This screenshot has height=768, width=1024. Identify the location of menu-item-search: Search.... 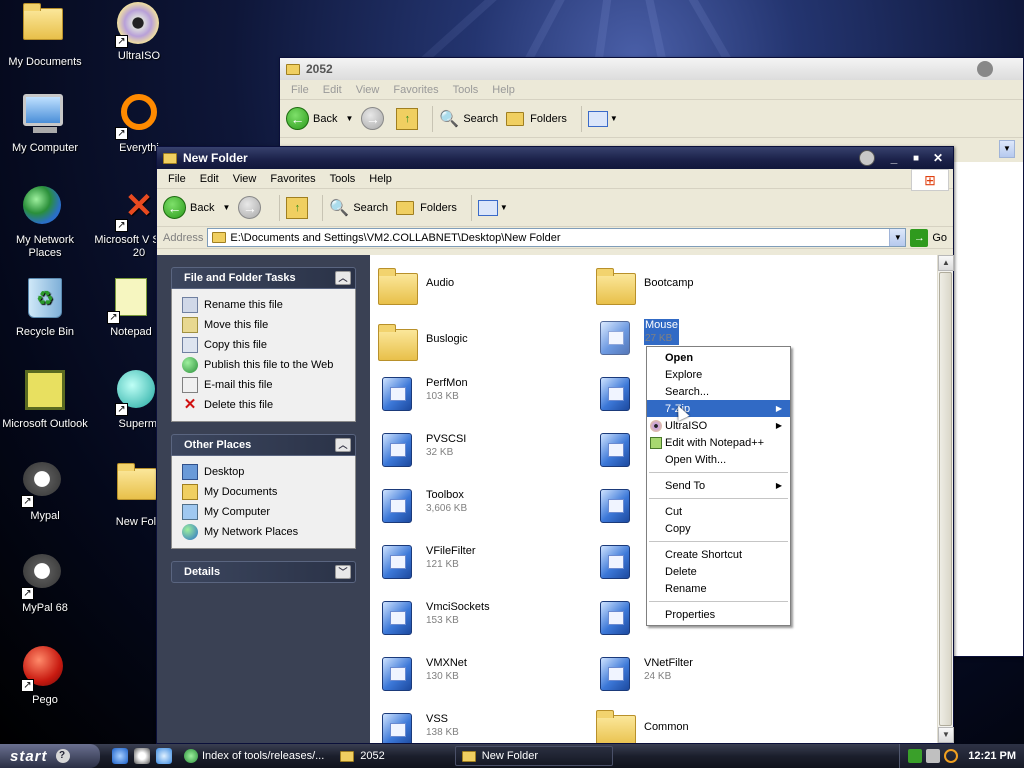
(718, 391).